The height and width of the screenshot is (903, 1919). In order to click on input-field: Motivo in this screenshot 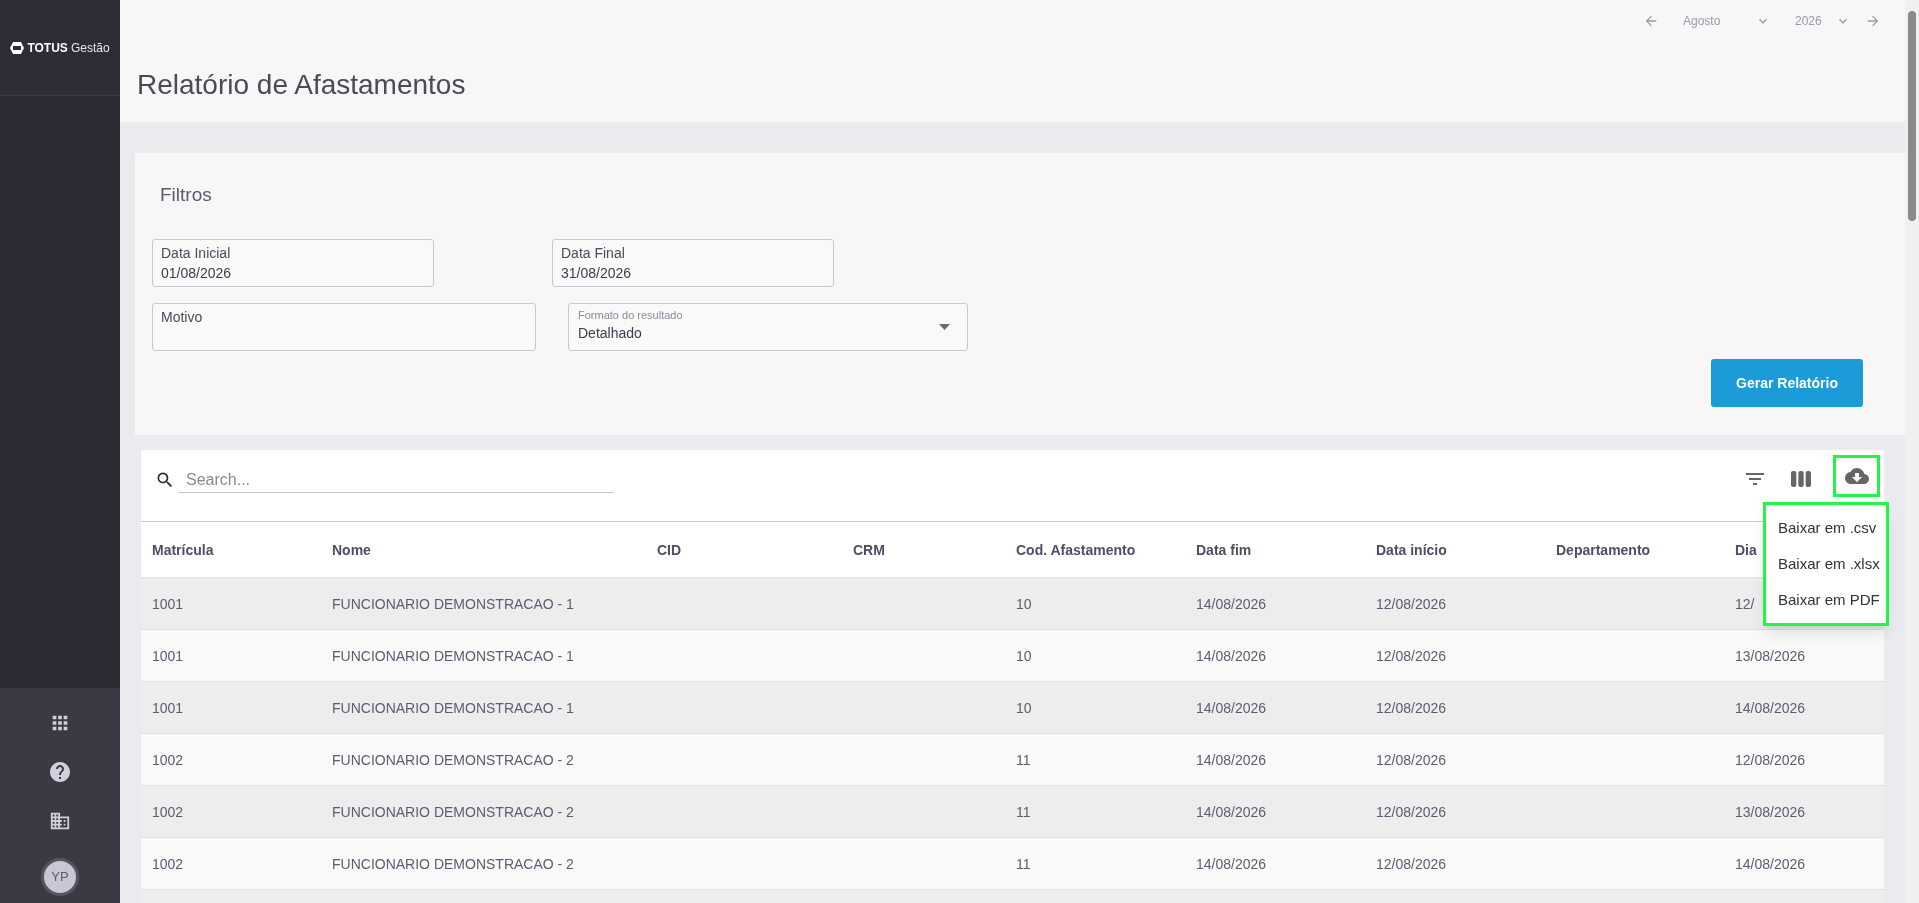, I will do `click(344, 327)`.